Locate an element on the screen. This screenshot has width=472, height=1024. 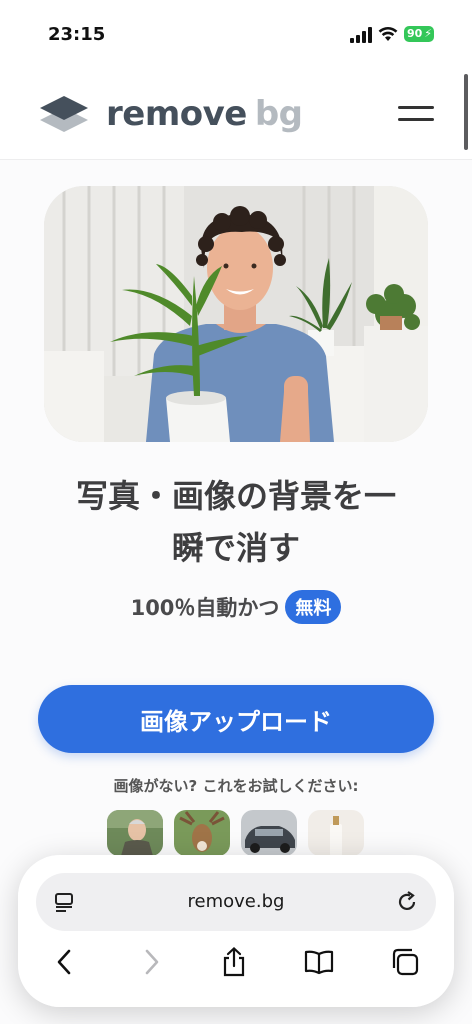
site-header: remove bg is located at coordinates (236, 113).